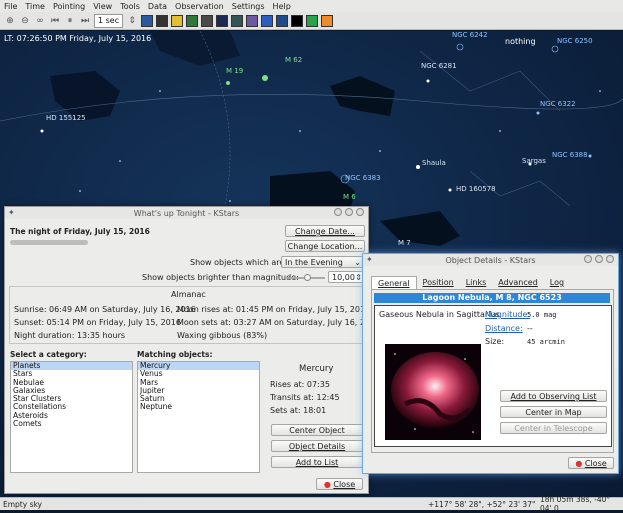  Describe the element at coordinates (317, 462) in the screenshot. I see `add-to-list-button: Add to List` at that location.